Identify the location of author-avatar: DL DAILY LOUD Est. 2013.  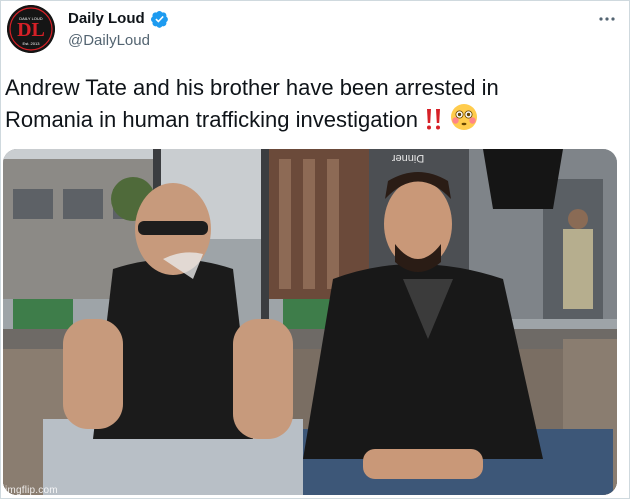
(31, 29).